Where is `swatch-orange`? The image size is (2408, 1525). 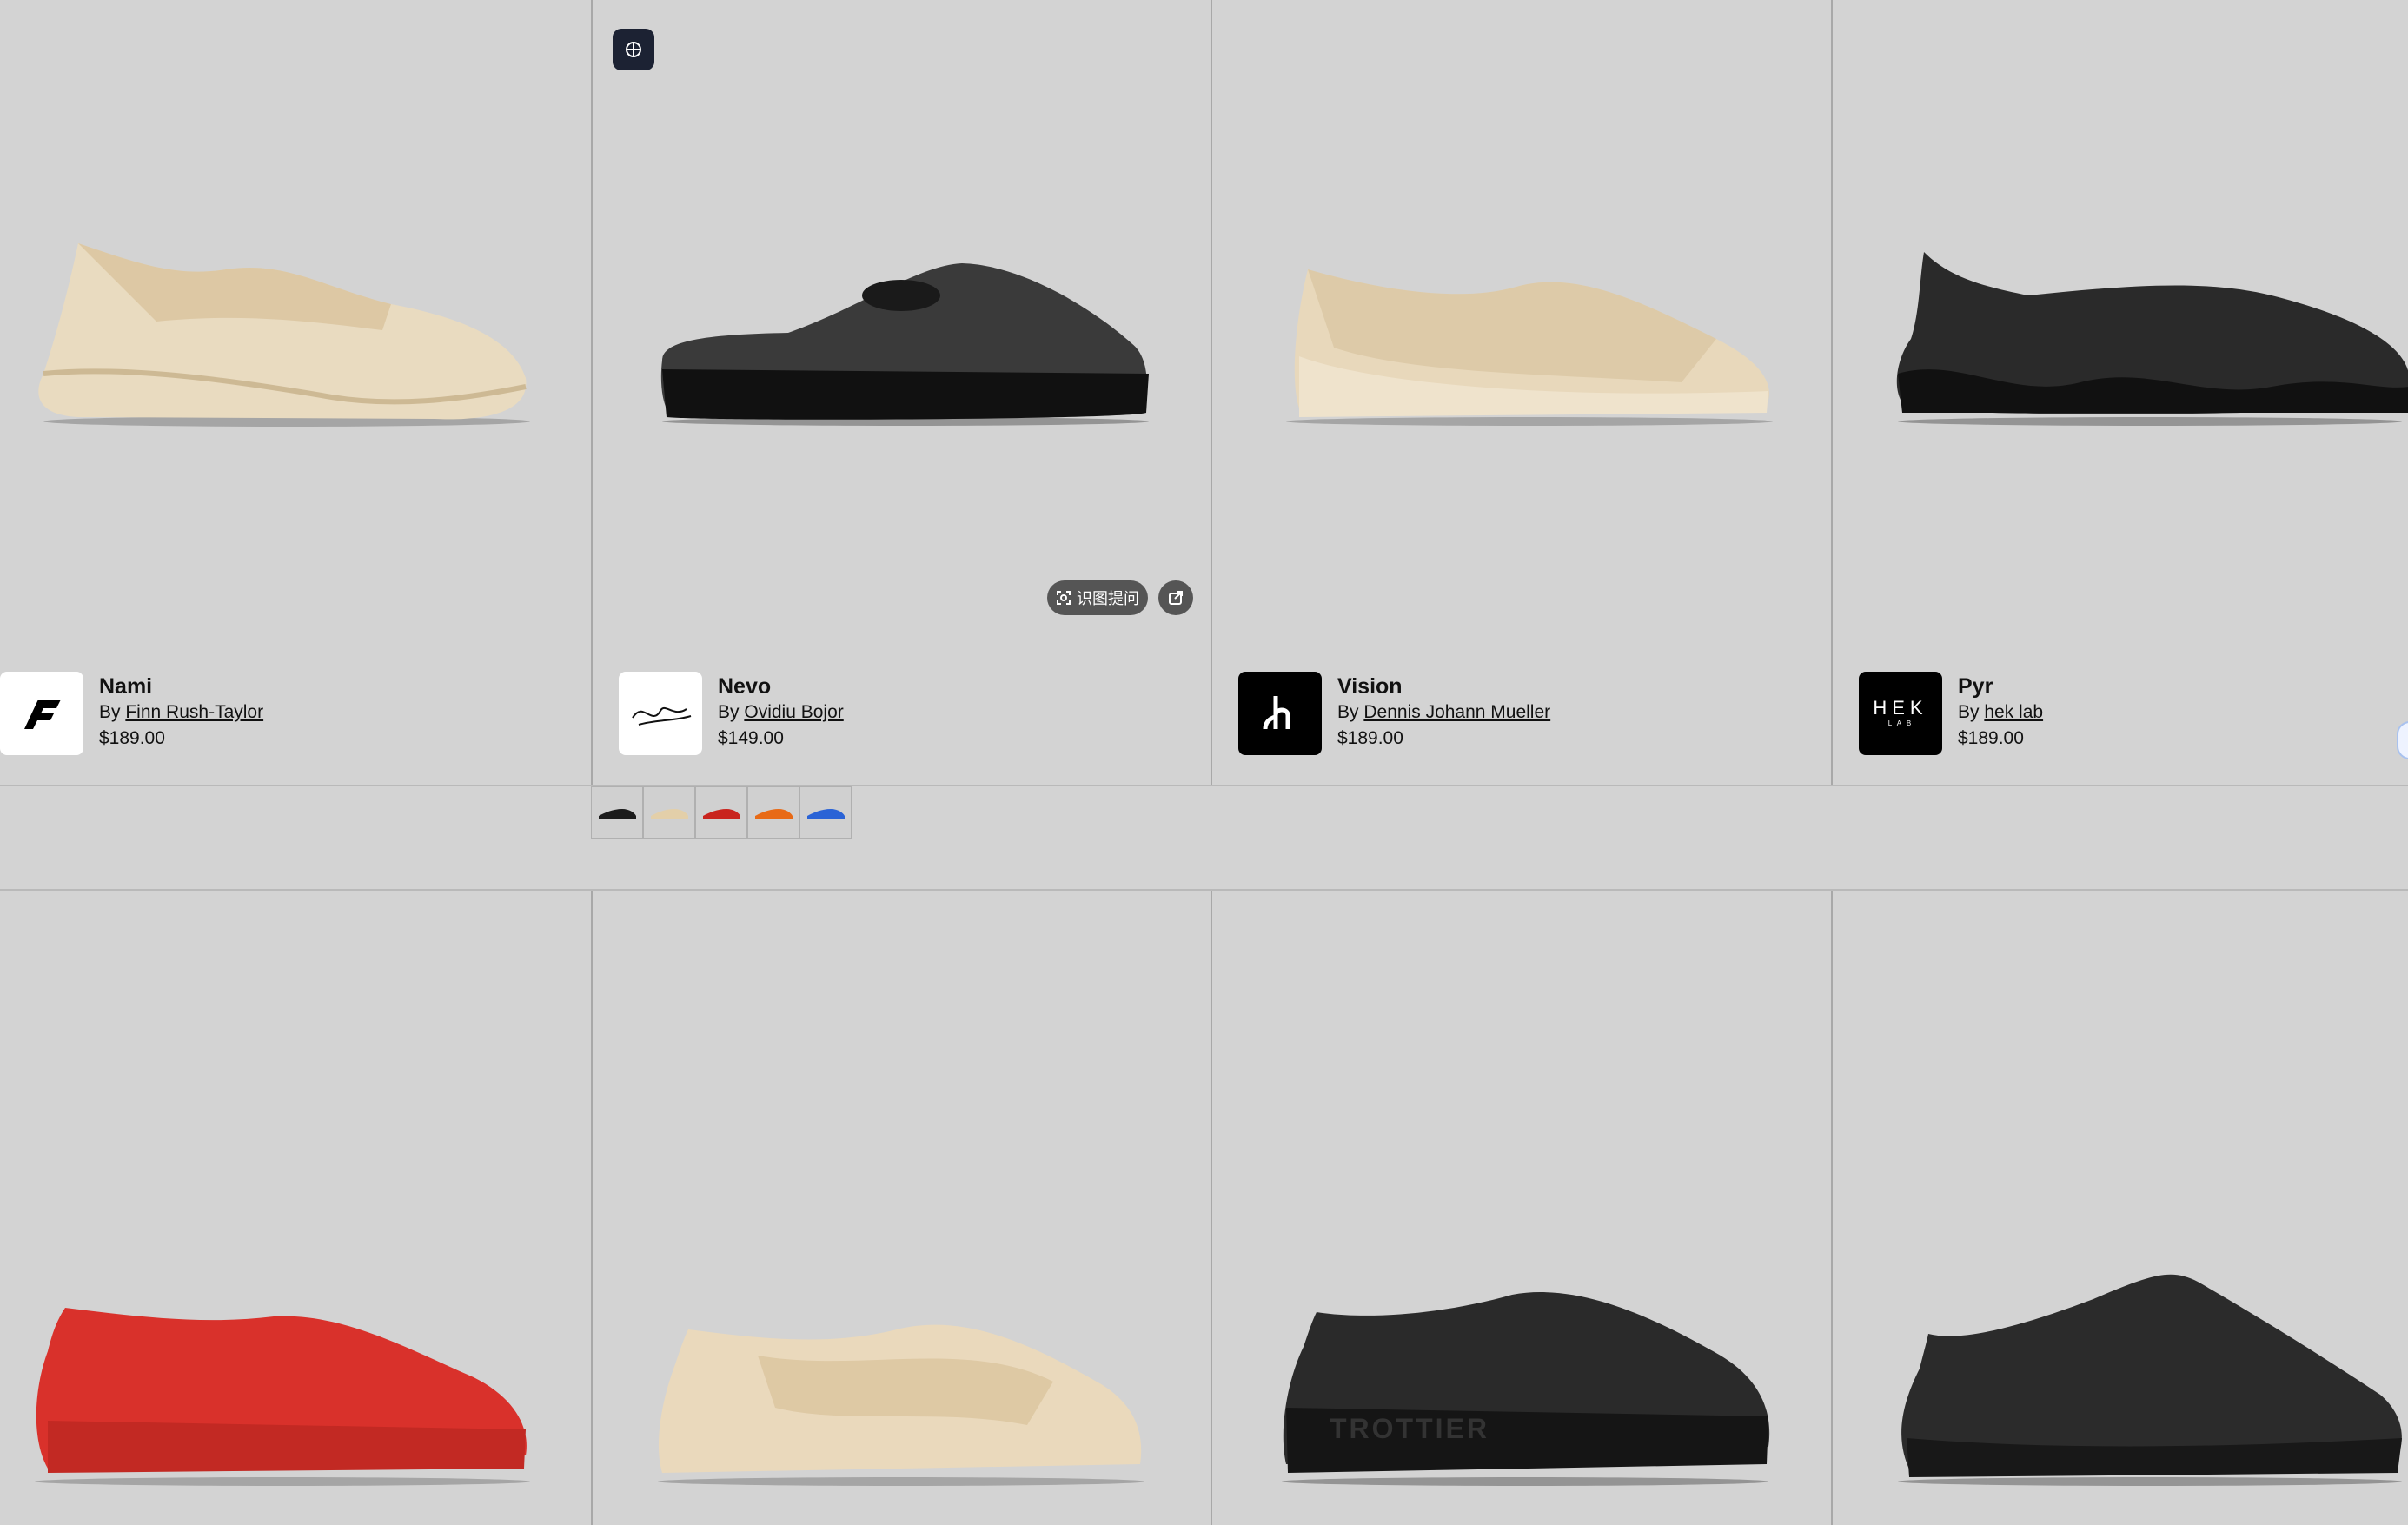 swatch-orange is located at coordinates (773, 812).